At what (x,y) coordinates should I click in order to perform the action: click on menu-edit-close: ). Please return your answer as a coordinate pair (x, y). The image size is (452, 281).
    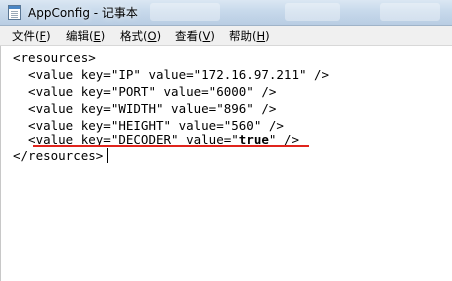
    Looking at the image, I should click on (103, 36).